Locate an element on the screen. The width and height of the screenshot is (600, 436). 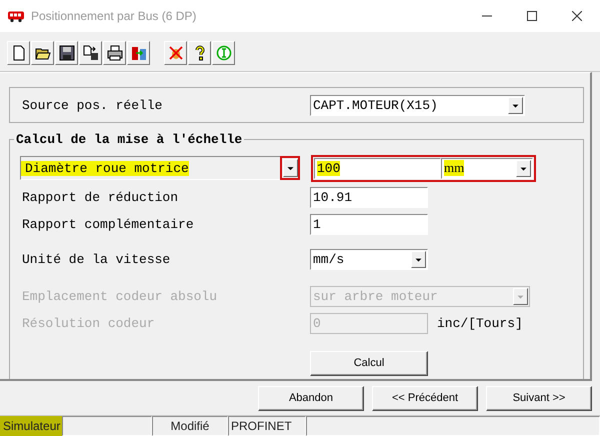
input-field: 10.91 is located at coordinates (369, 197).